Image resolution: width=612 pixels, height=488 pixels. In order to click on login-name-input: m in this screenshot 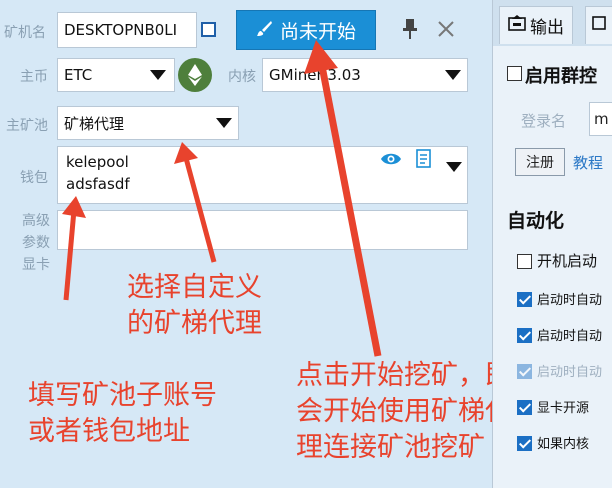, I will do `click(600, 119)`.